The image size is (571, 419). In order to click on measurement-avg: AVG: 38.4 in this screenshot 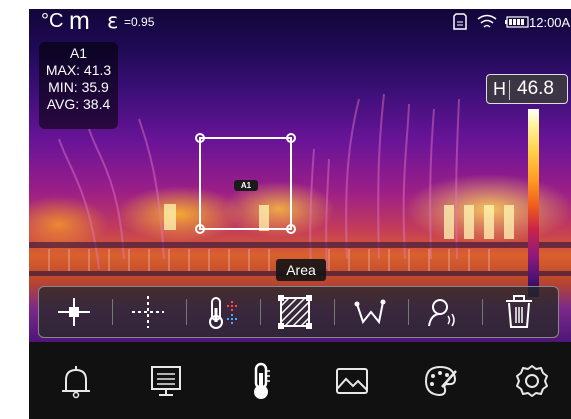, I will do `click(78, 104)`.